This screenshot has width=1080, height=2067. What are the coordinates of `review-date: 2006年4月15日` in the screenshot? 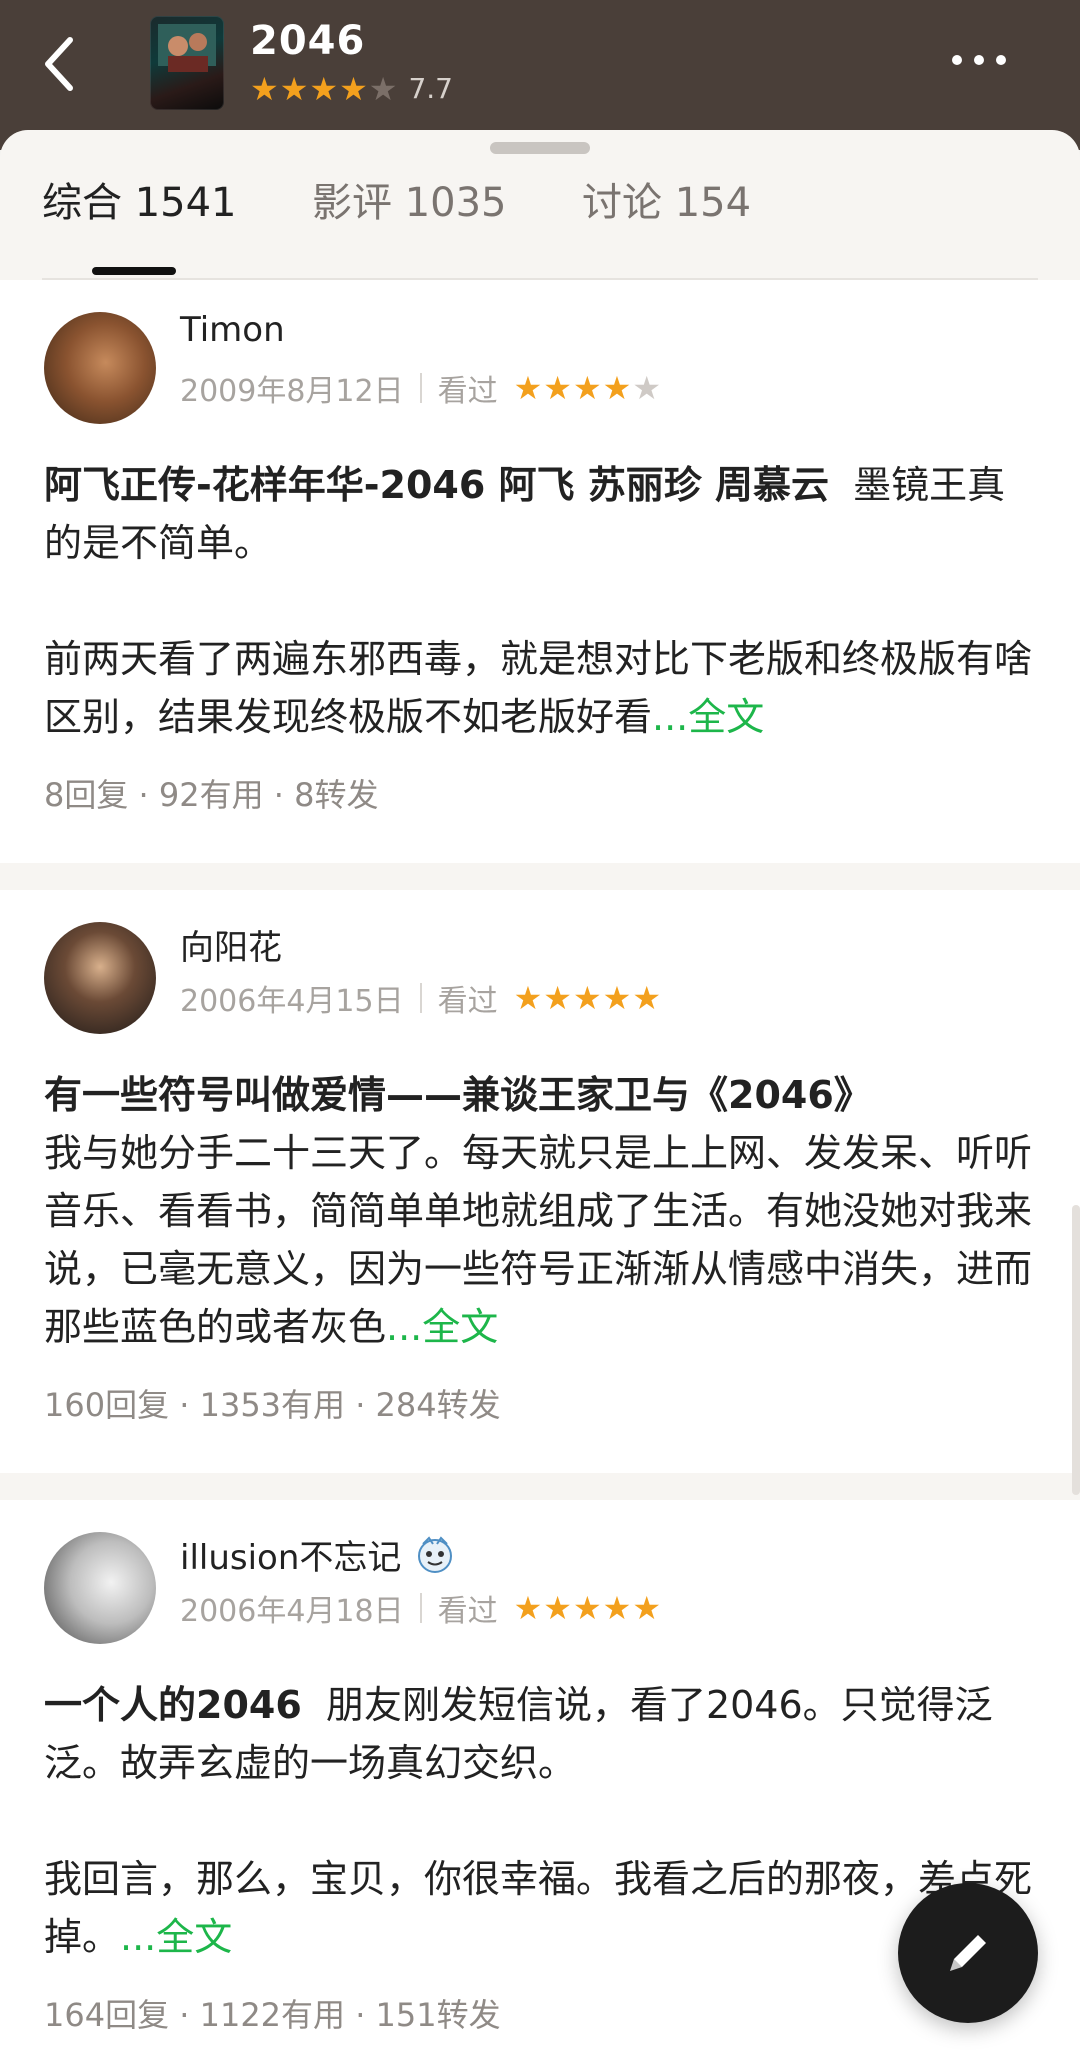 It's located at (292, 1001).